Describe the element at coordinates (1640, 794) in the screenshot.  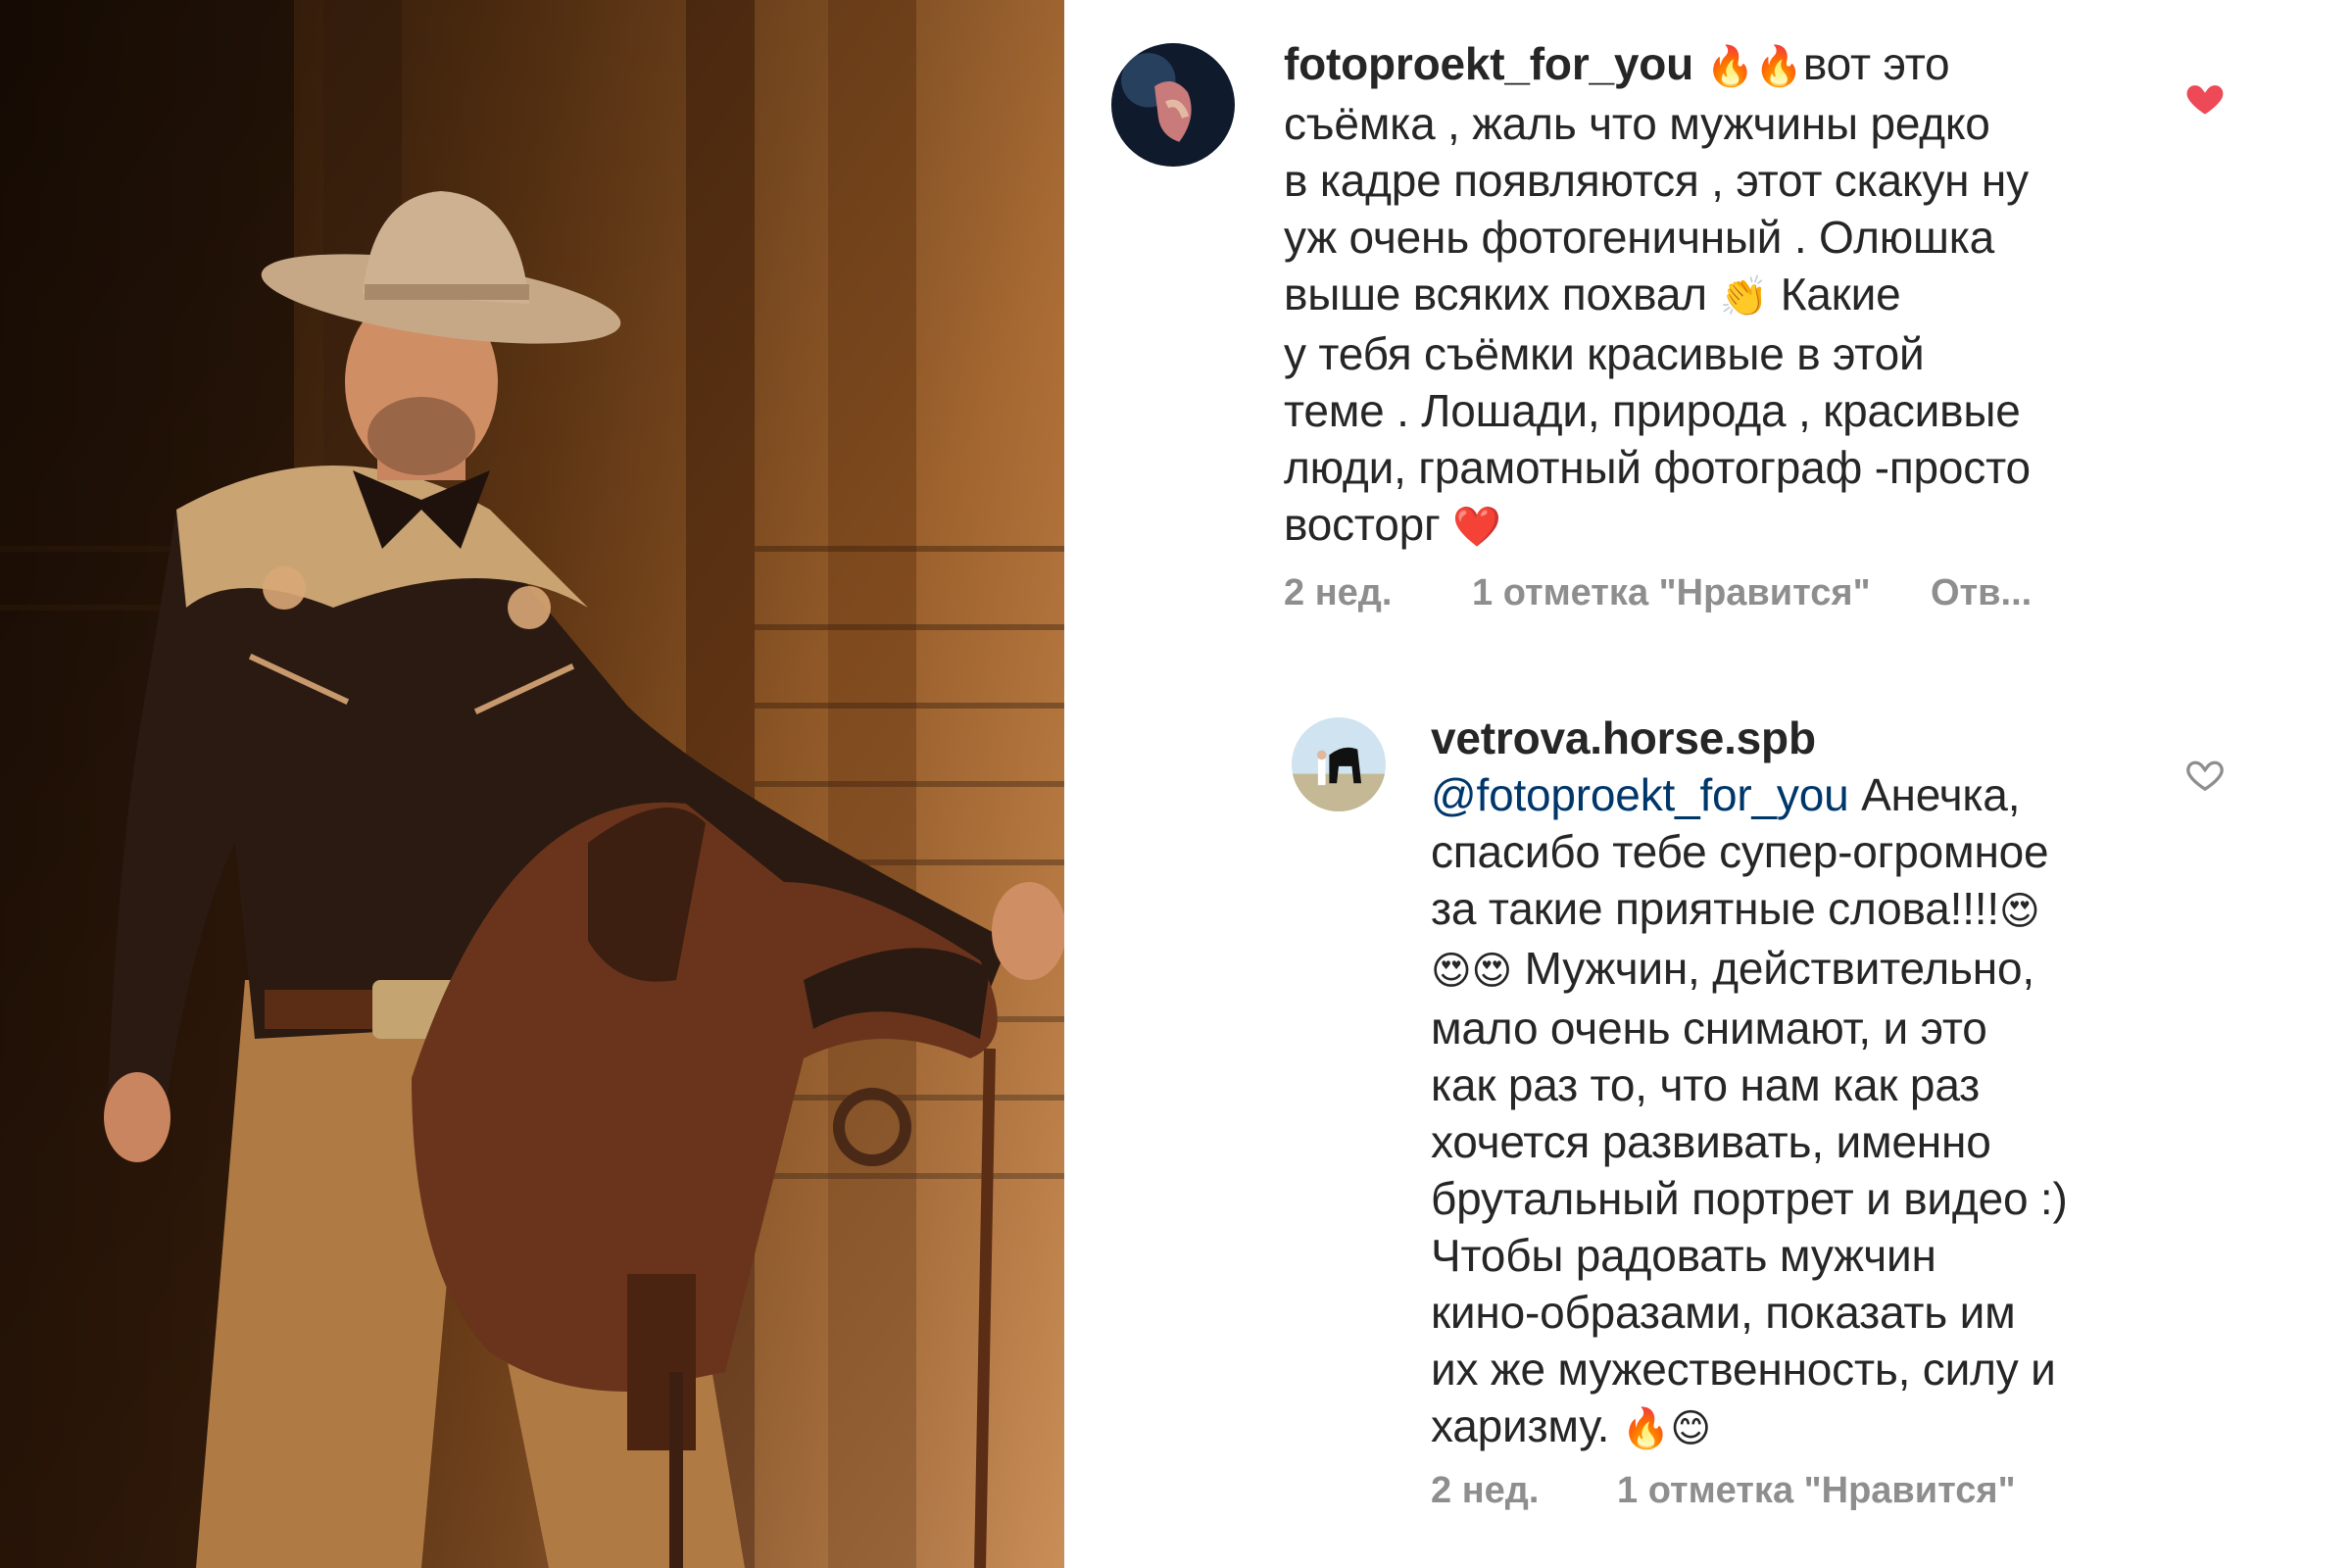
I see `mention-link: @fotoproekt_for_you` at that location.